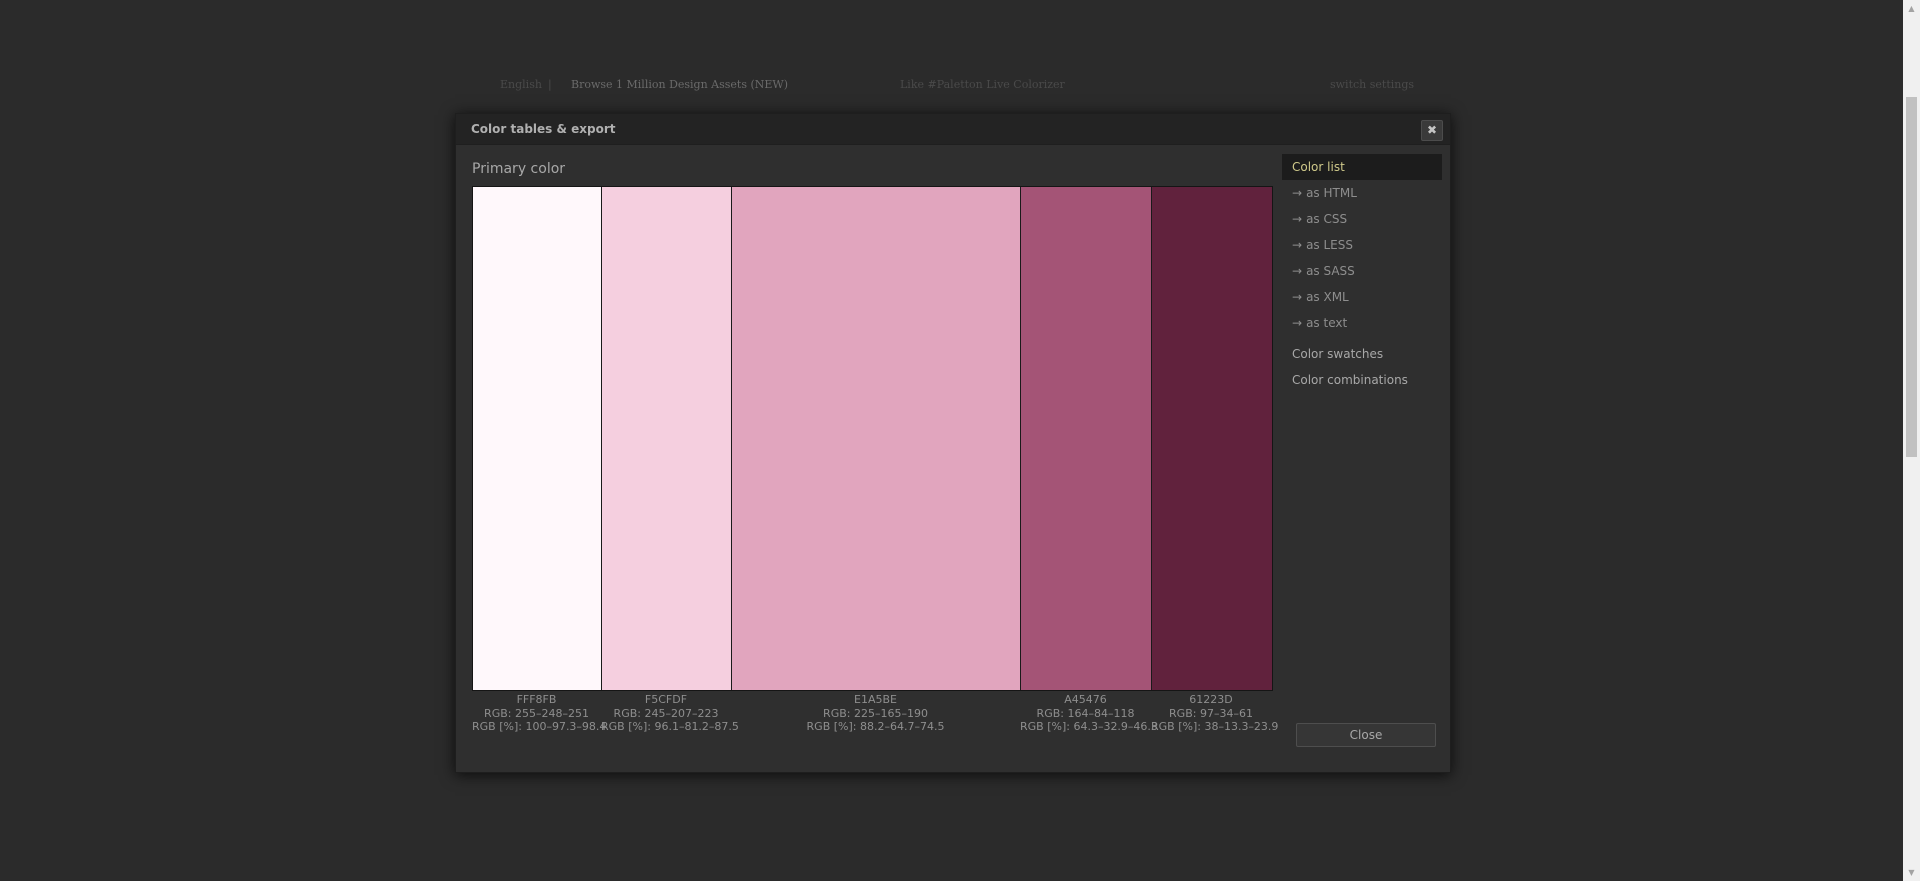 This screenshot has width=1920, height=881. What do you see at coordinates (1366, 735) in the screenshot?
I see `close-button: Close` at bounding box center [1366, 735].